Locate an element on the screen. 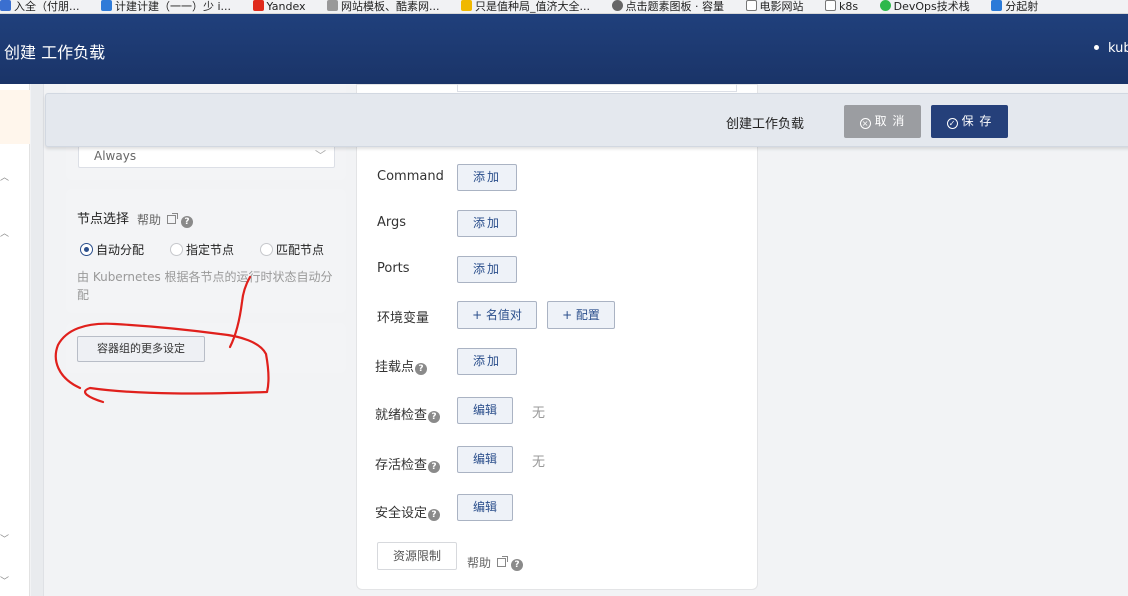 This screenshot has height=596, width=1128. partial-input is located at coordinates (597, 88).